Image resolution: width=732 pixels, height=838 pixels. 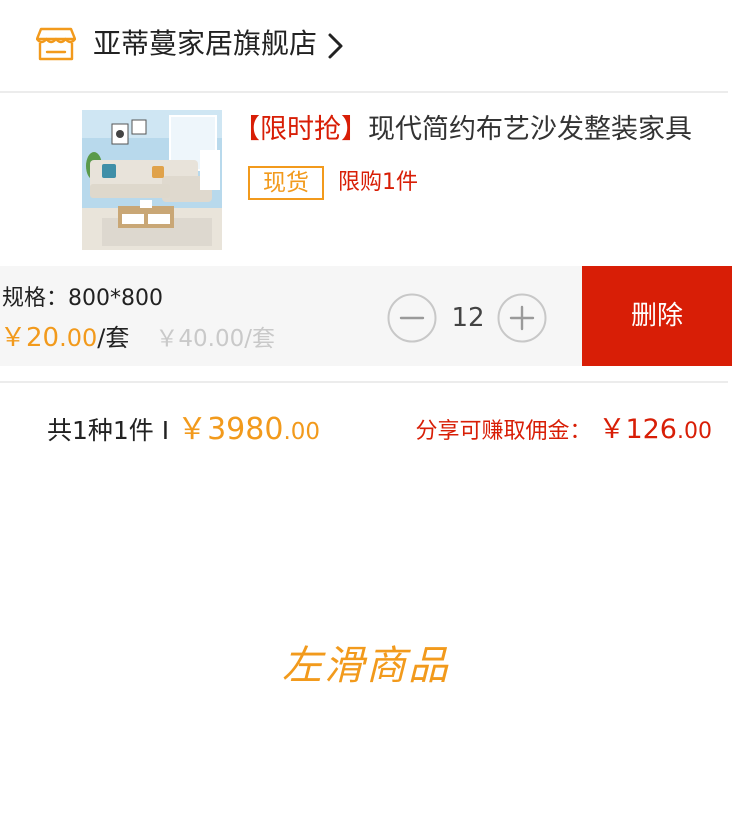 I want to click on product-name: 现代简约布艺沙发整装家具, so click(x=530, y=129).